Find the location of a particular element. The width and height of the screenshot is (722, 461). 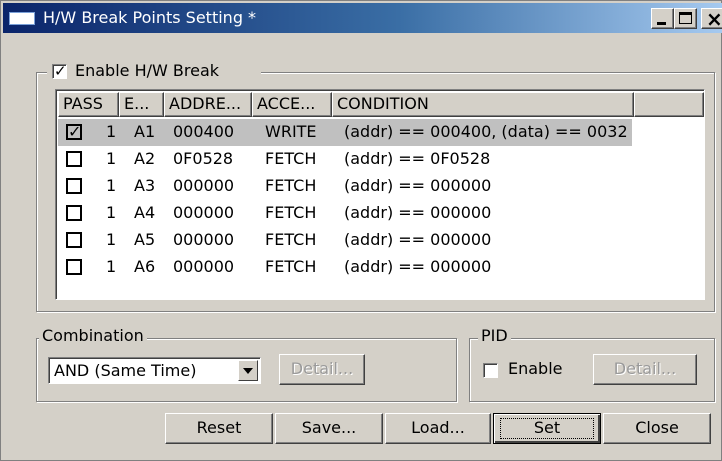

pid-enable-label: Enable is located at coordinates (535, 368).